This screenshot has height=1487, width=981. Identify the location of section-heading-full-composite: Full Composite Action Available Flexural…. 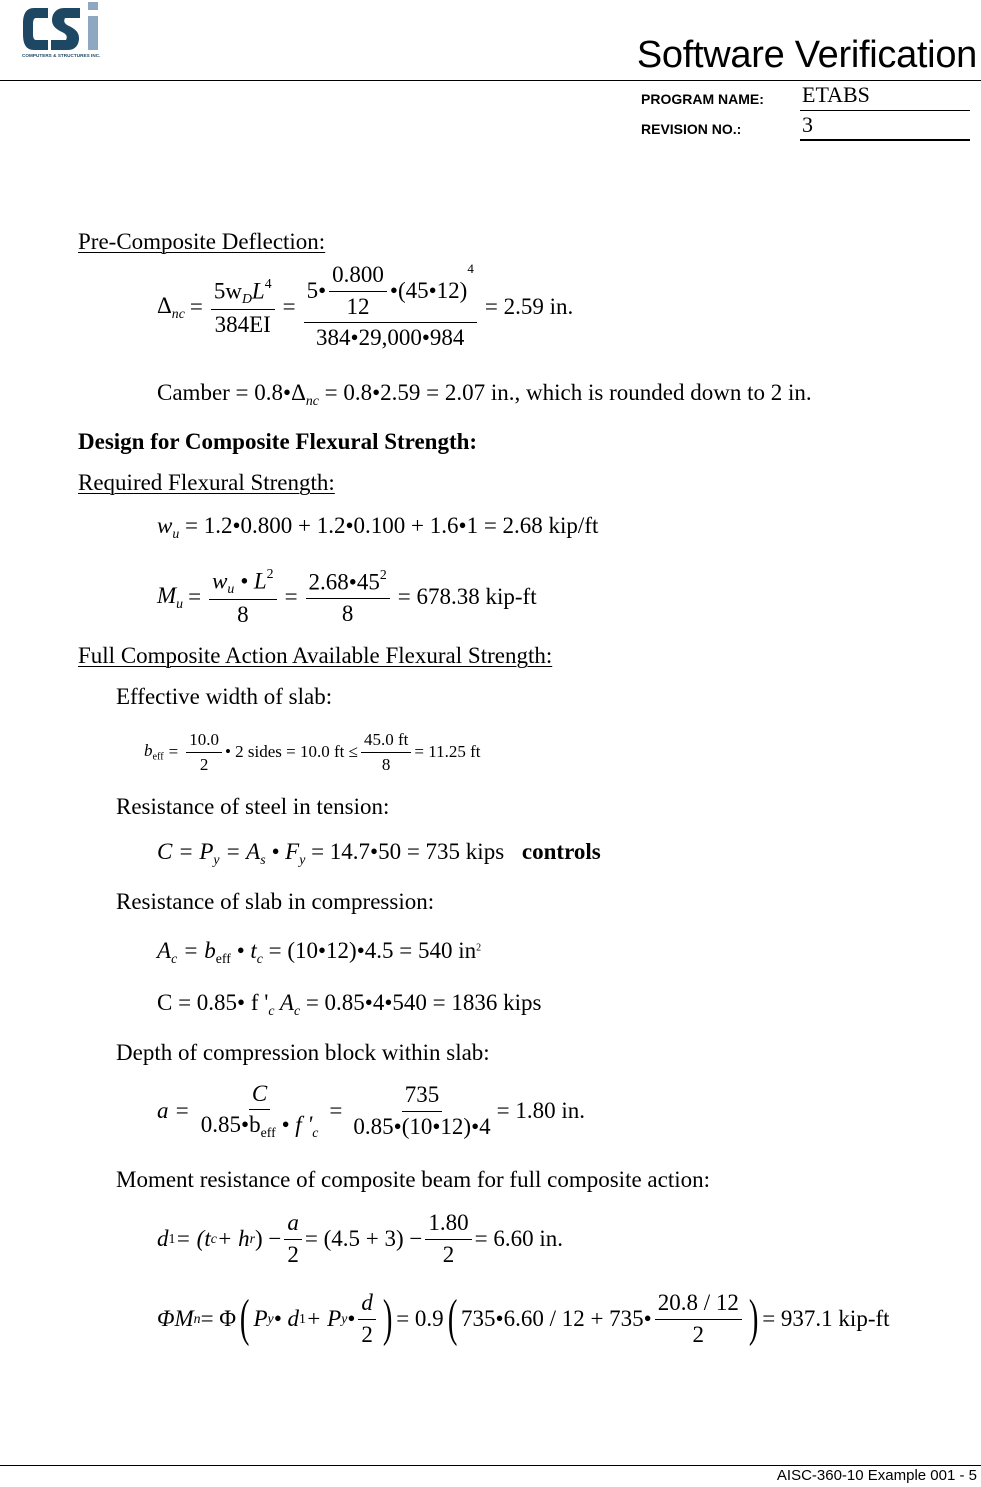
(315, 655).